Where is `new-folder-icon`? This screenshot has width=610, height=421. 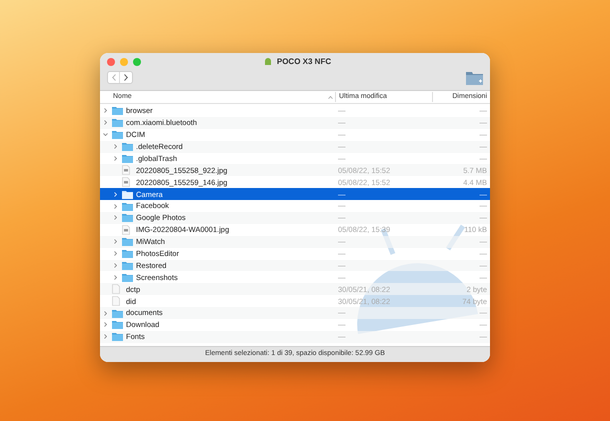
new-folder-icon is located at coordinates (474, 78).